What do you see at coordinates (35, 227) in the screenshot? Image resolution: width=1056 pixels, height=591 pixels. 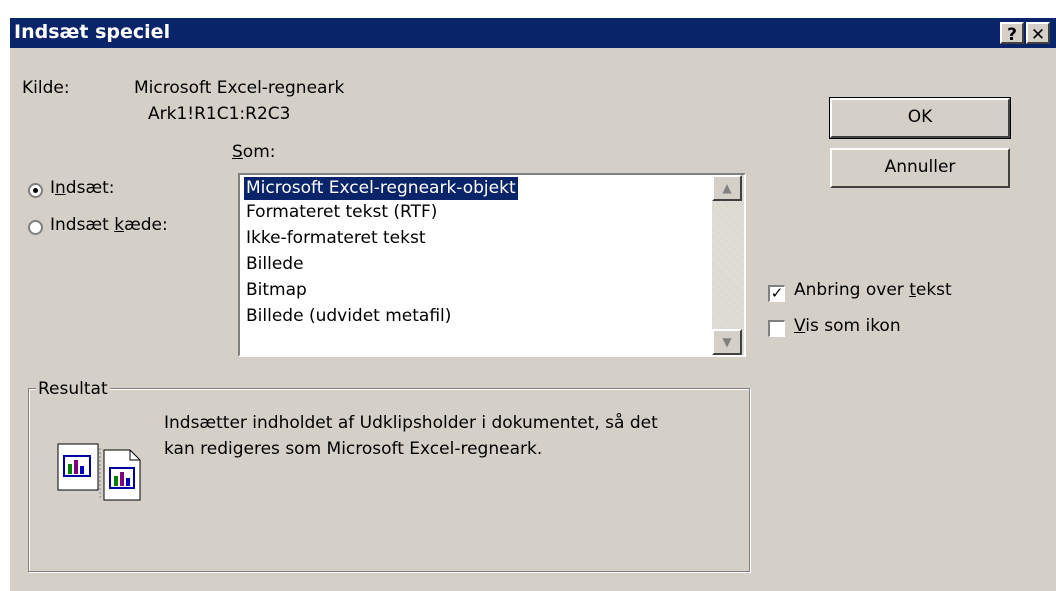 I see `paste-link-radio` at bounding box center [35, 227].